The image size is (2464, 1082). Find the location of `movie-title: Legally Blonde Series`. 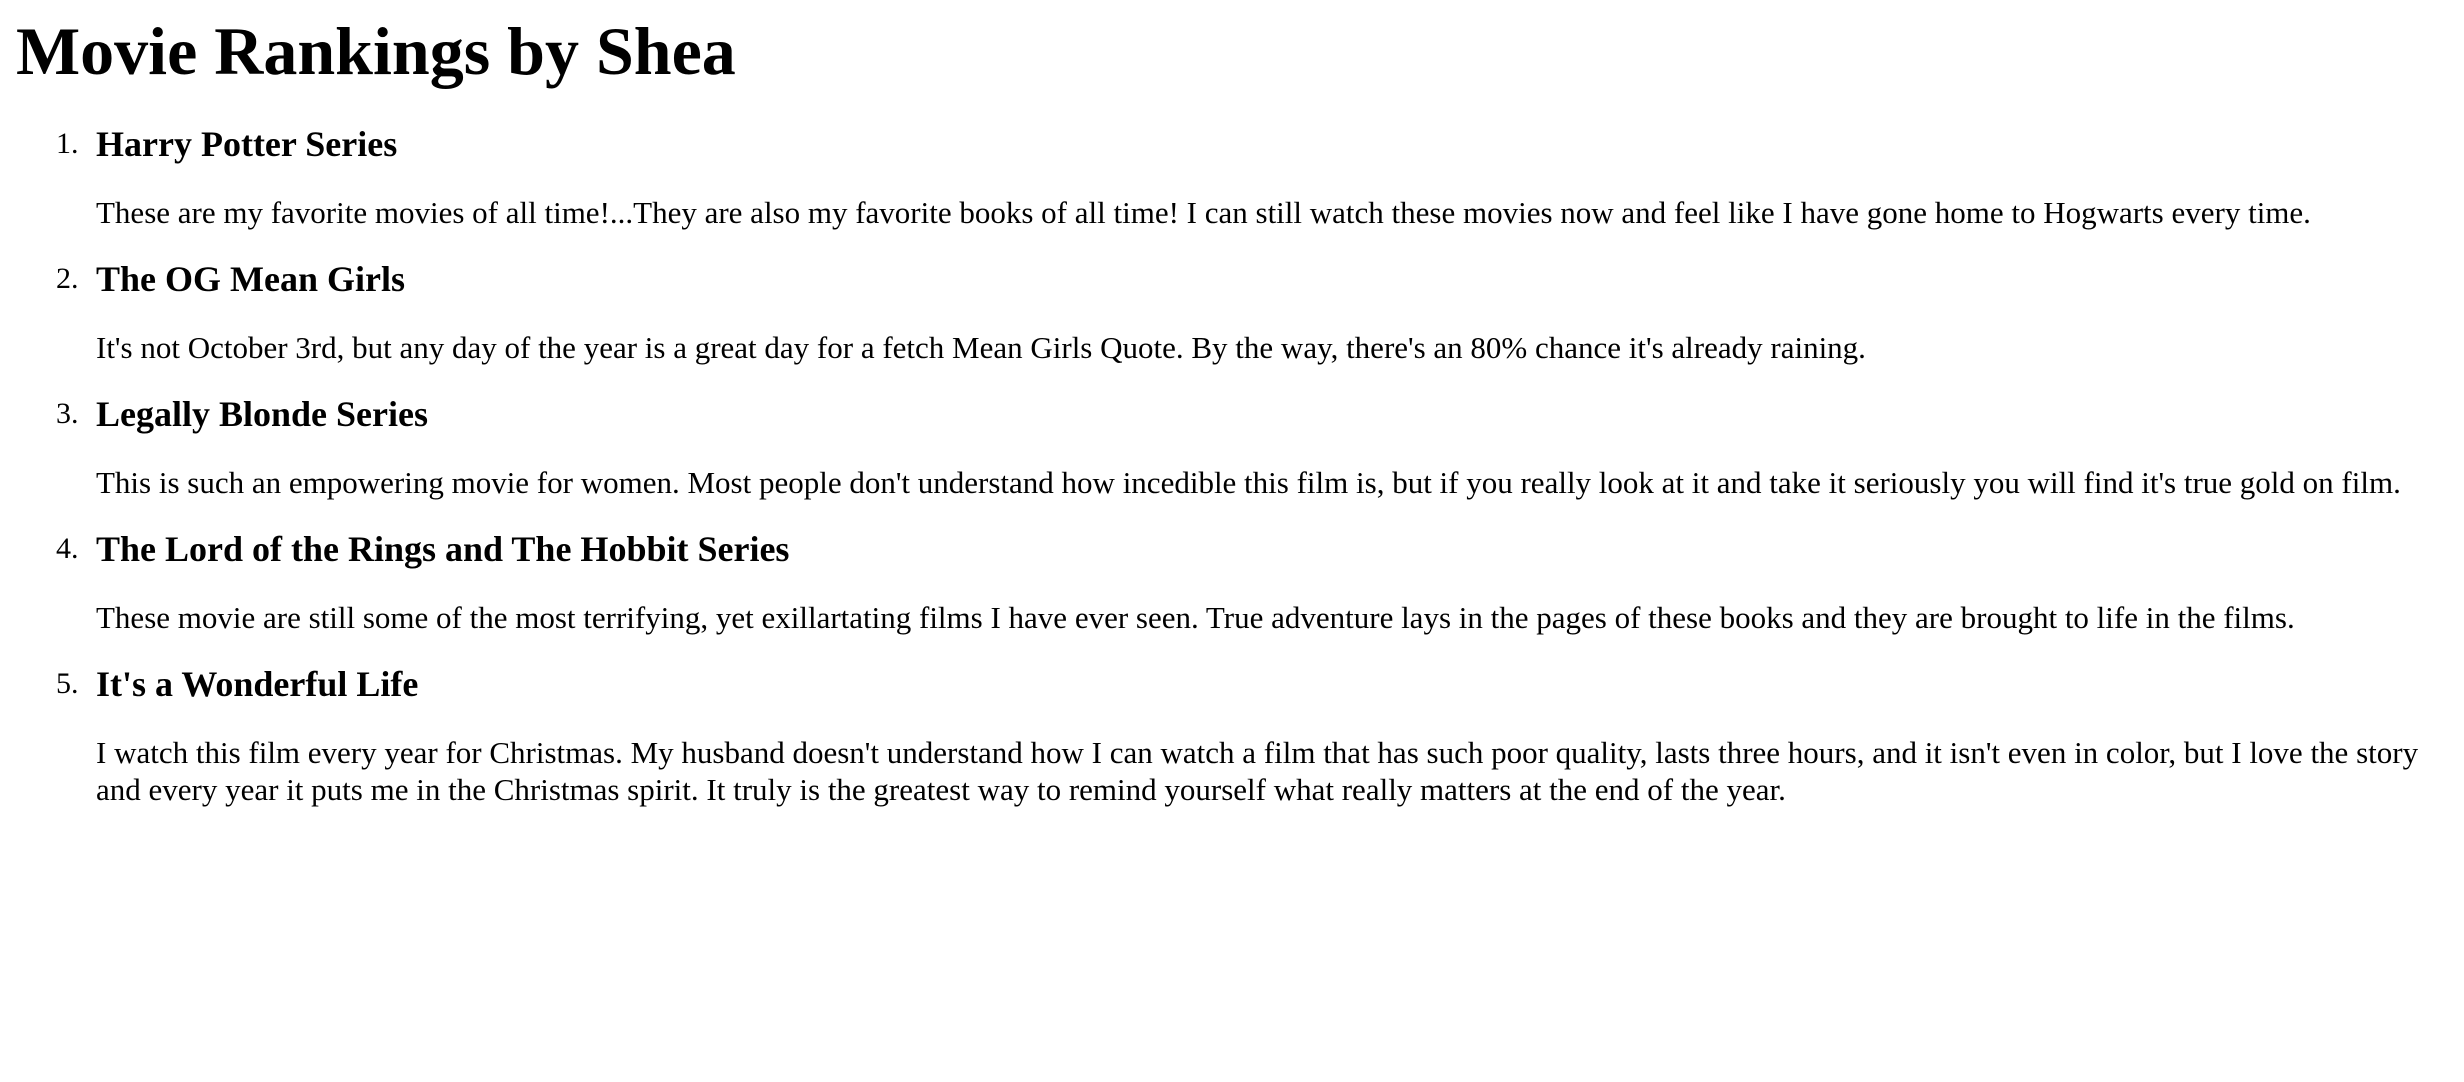

movie-title: Legally Blonde Series is located at coordinates (262, 414).